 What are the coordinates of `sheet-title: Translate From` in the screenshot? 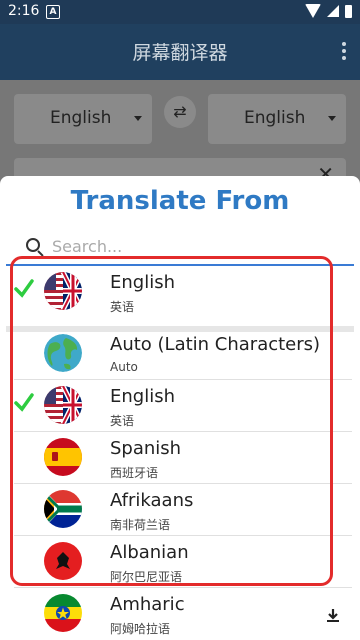 It's located at (180, 201).